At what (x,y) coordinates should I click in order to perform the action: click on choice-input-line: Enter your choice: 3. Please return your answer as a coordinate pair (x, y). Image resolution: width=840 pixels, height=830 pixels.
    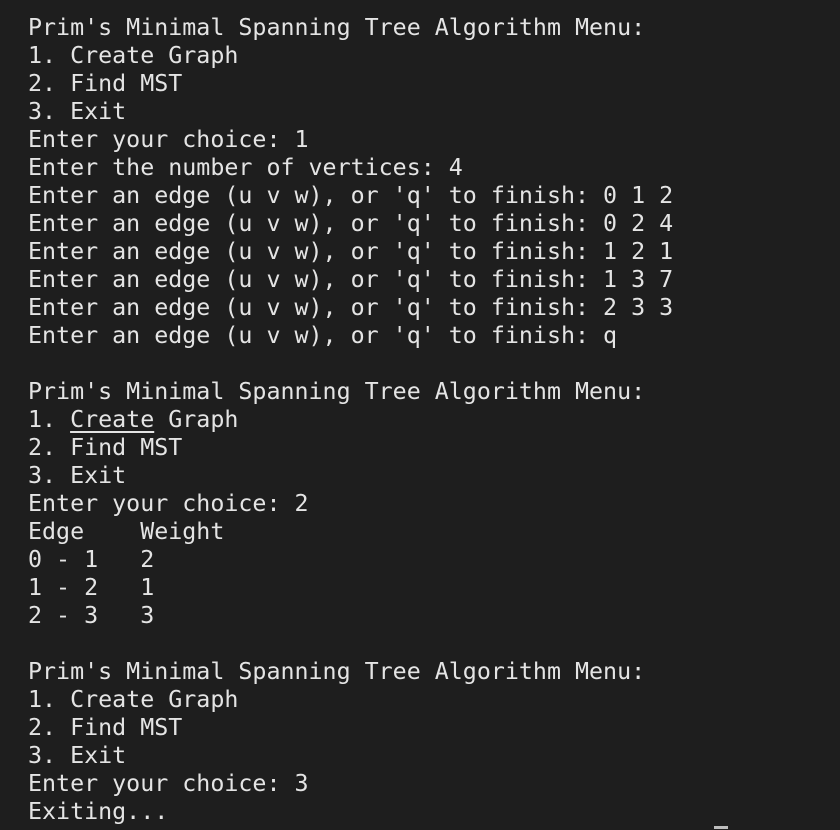
    Looking at the image, I should click on (168, 783).